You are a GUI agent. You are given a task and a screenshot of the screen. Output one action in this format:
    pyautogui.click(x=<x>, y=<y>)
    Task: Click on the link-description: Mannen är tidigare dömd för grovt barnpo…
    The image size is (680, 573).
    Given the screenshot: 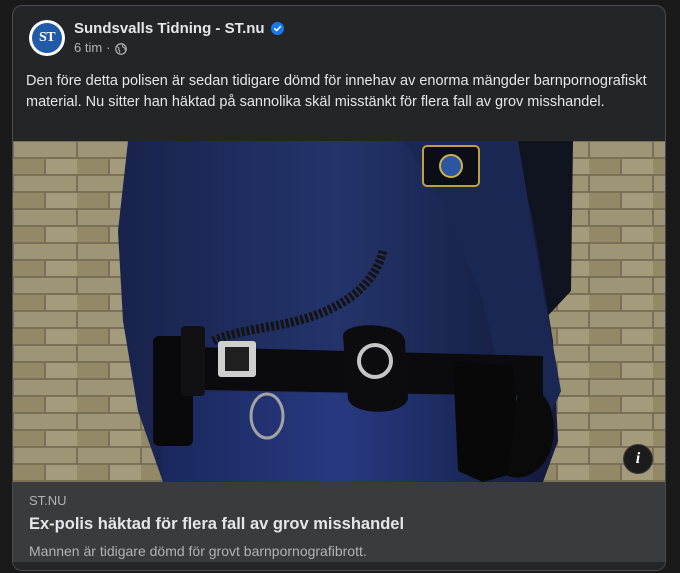 What is the action you would take?
    pyautogui.click(x=198, y=551)
    